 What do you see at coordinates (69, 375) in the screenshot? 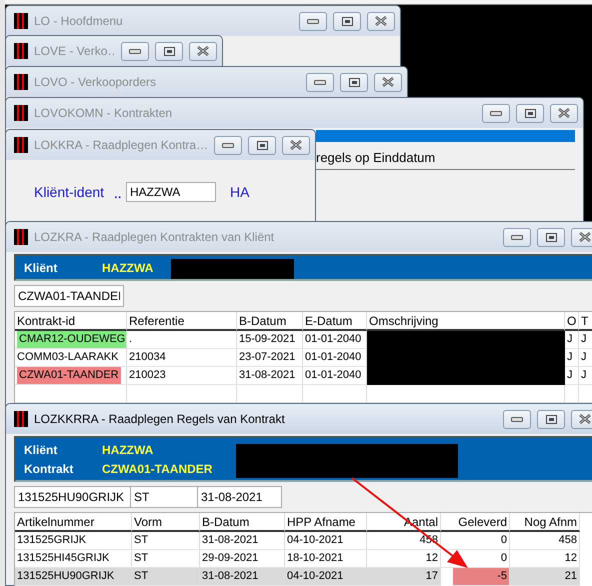
I see `highlighted-value: CZWA01-TAANDER` at bounding box center [69, 375].